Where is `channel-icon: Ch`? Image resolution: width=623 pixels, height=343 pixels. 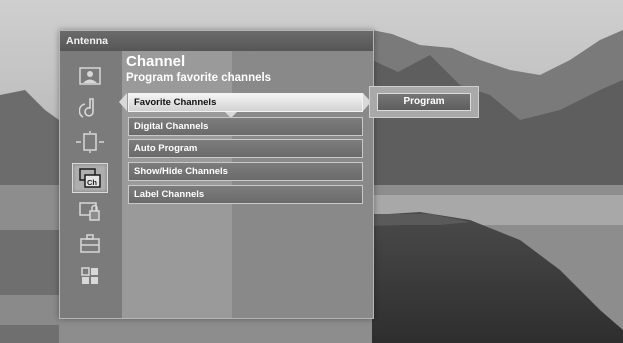
channel-icon: Ch is located at coordinates (90, 178).